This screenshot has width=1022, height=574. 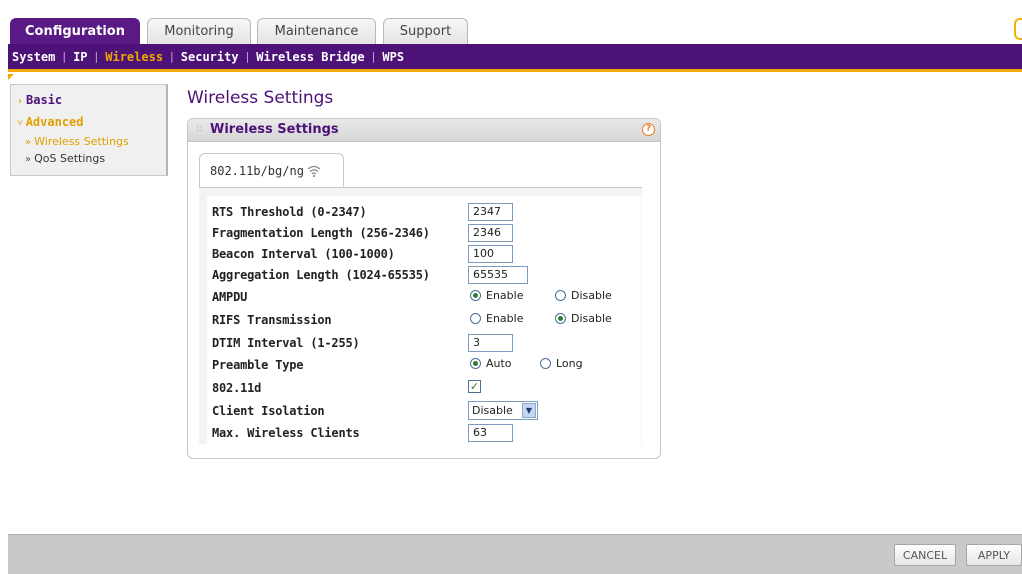 I want to click on aggregation-length-input: 65535, so click(x=498, y=275).